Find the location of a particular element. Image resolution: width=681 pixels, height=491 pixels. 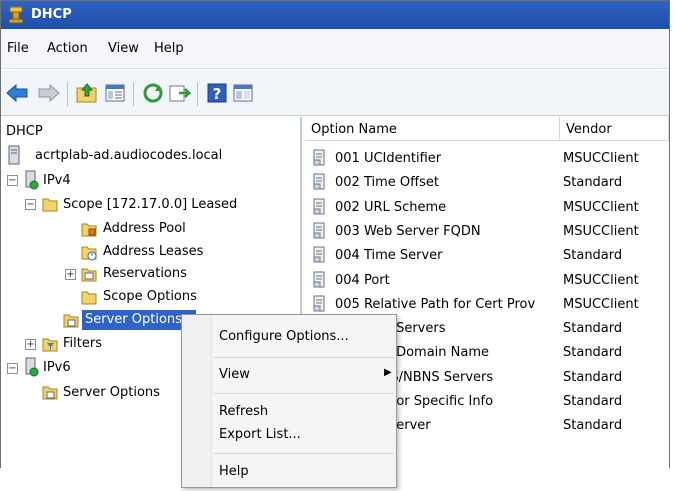

tree-scope: Scope [172.17.0.0] Leased is located at coordinates (150, 204).